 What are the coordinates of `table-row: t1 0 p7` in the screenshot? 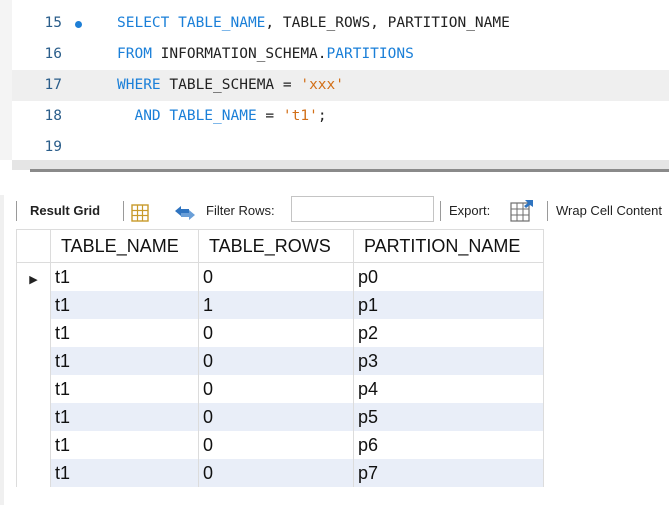 It's located at (280, 473).